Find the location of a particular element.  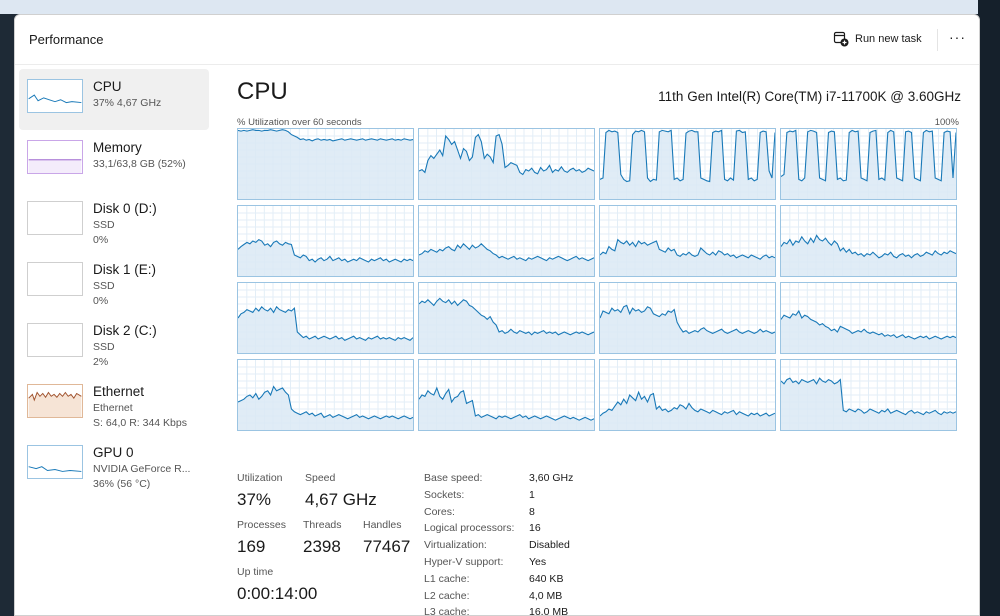

sidebar-item-cpu: CPU 37% 4,67 GHz is located at coordinates (114, 99).